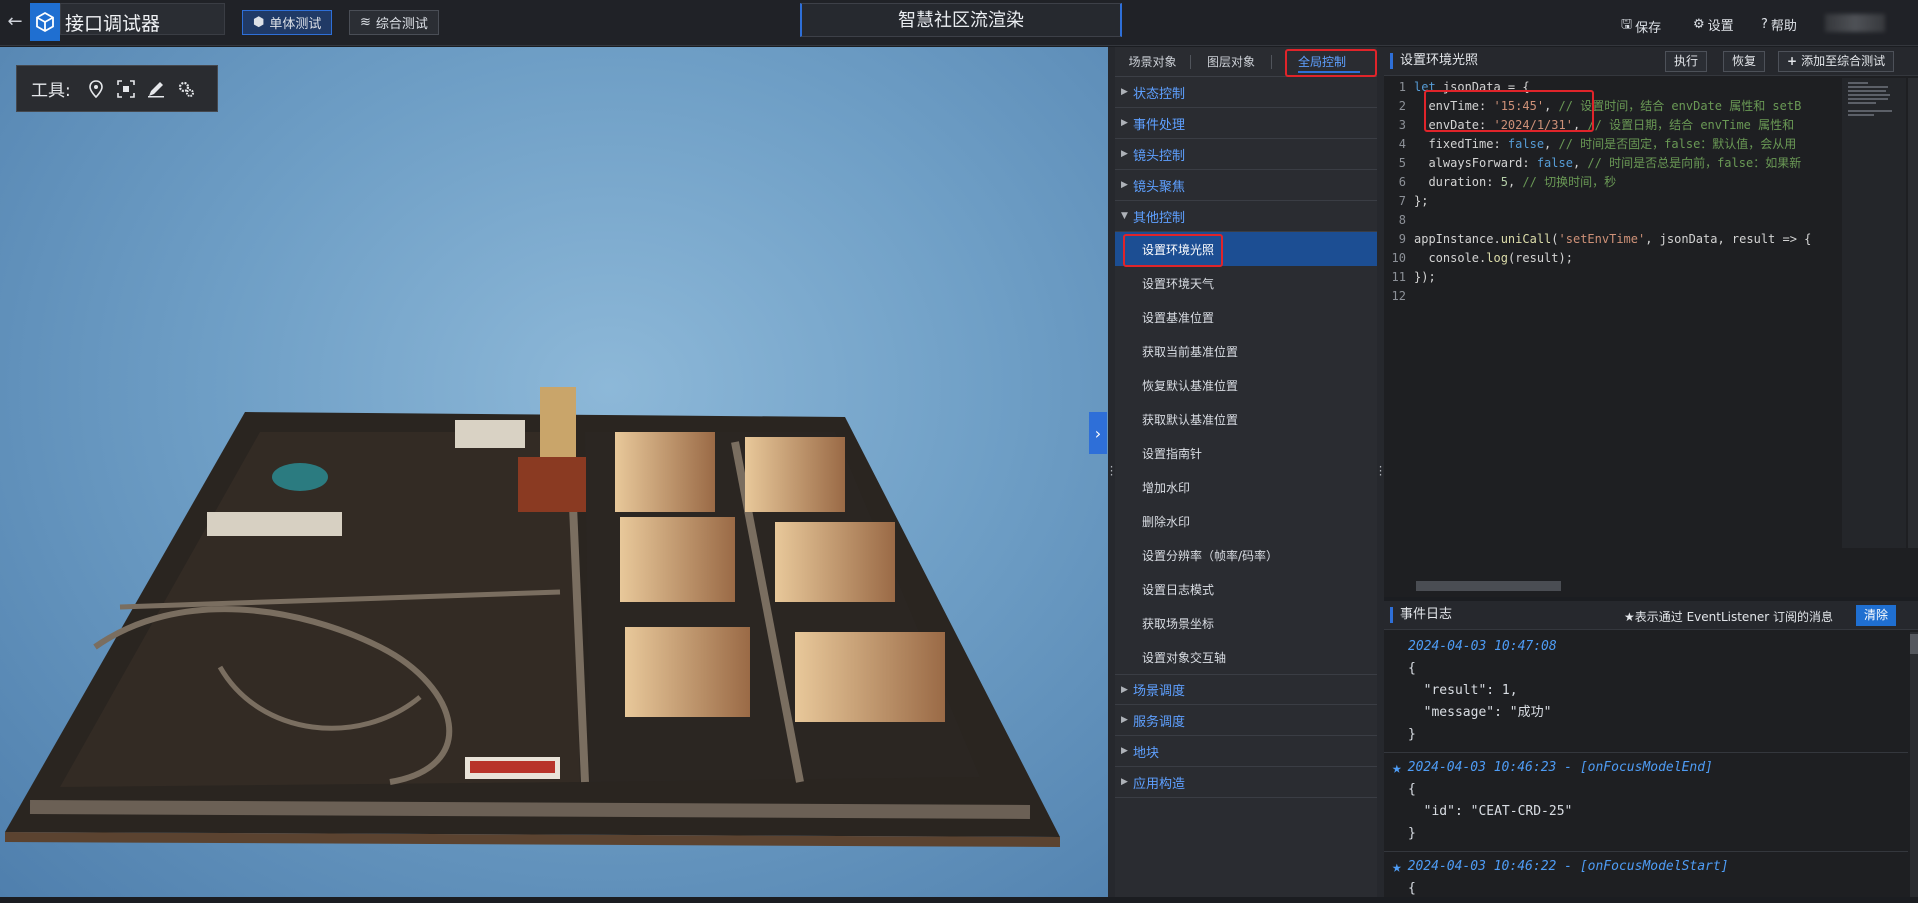  I want to click on nav-item-restore-default-base-position: 恢复默认基准位置, so click(1246, 385).